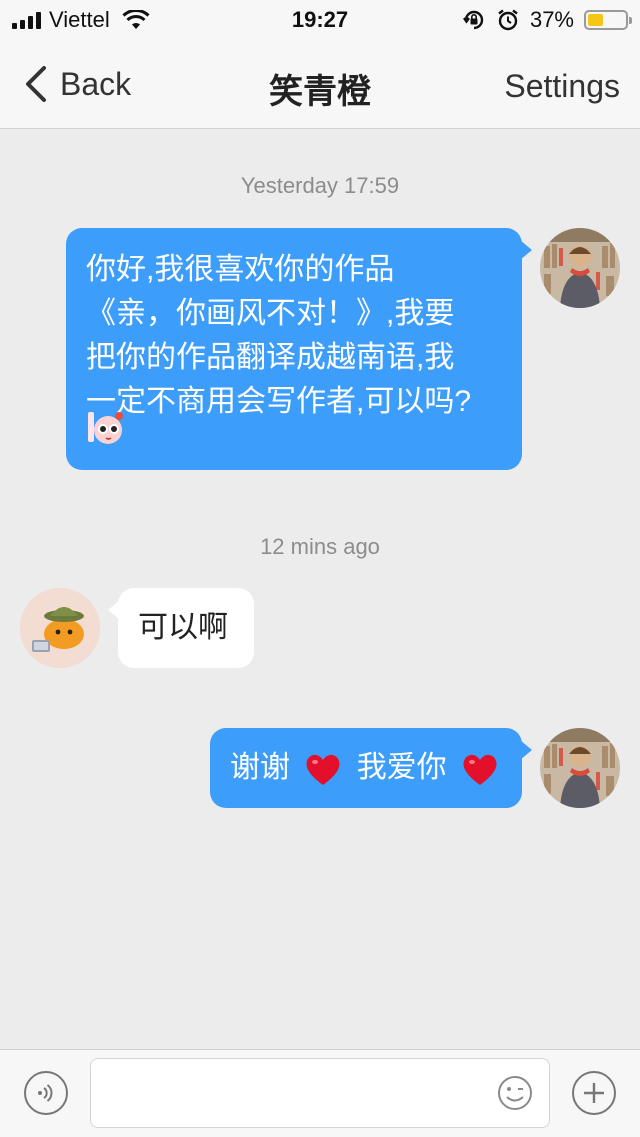  Describe the element at coordinates (279, 401) in the screenshot. I see `message-line: 一定不商用会写作者,可以吗?` at that location.